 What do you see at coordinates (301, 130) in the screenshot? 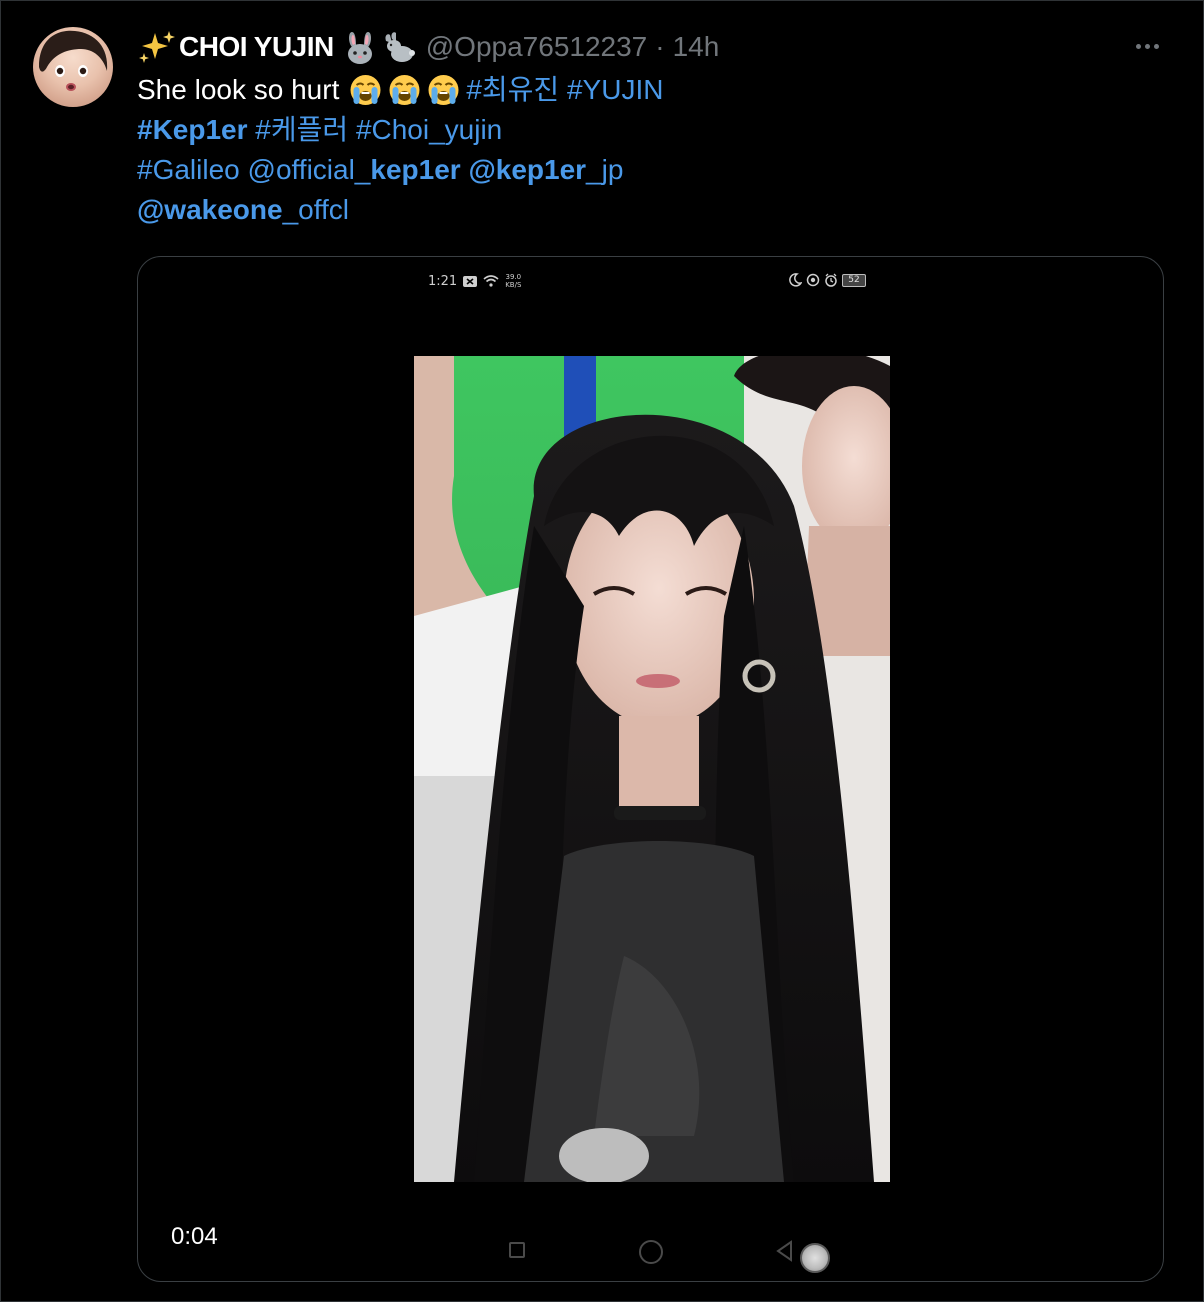
I see `hashtag-link: #케플러` at bounding box center [301, 130].